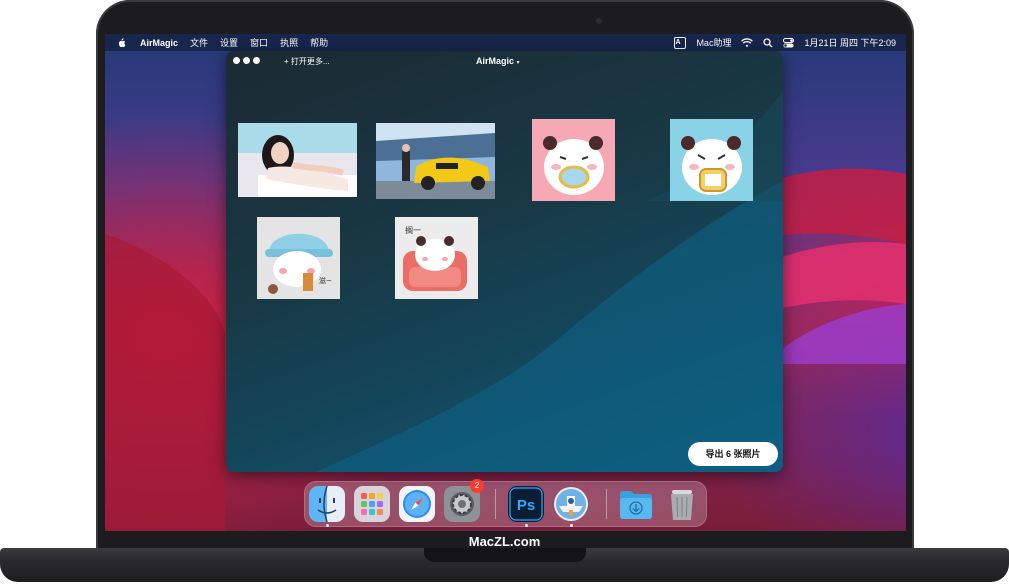  What do you see at coordinates (680, 42) in the screenshot?
I see `input-method-icon: A` at bounding box center [680, 42].